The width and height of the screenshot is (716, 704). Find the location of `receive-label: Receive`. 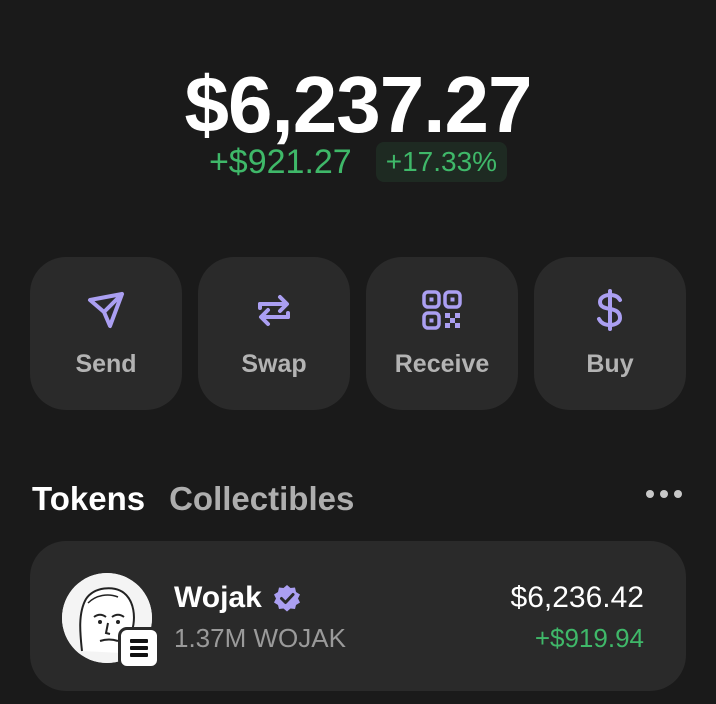

receive-label: Receive is located at coordinates (442, 364).